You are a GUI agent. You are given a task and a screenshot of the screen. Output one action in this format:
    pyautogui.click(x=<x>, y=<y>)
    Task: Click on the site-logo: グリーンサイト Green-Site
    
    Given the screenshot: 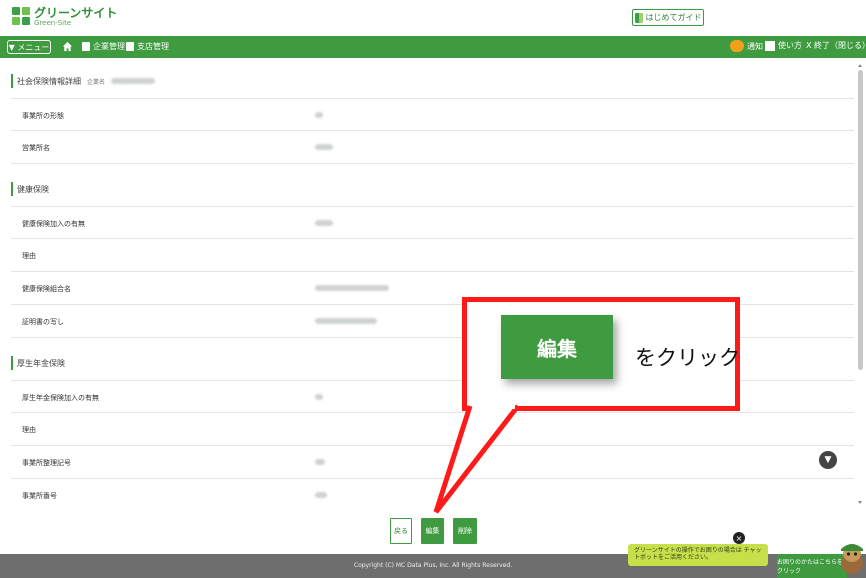 What is the action you would take?
    pyautogui.click(x=64, y=17)
    